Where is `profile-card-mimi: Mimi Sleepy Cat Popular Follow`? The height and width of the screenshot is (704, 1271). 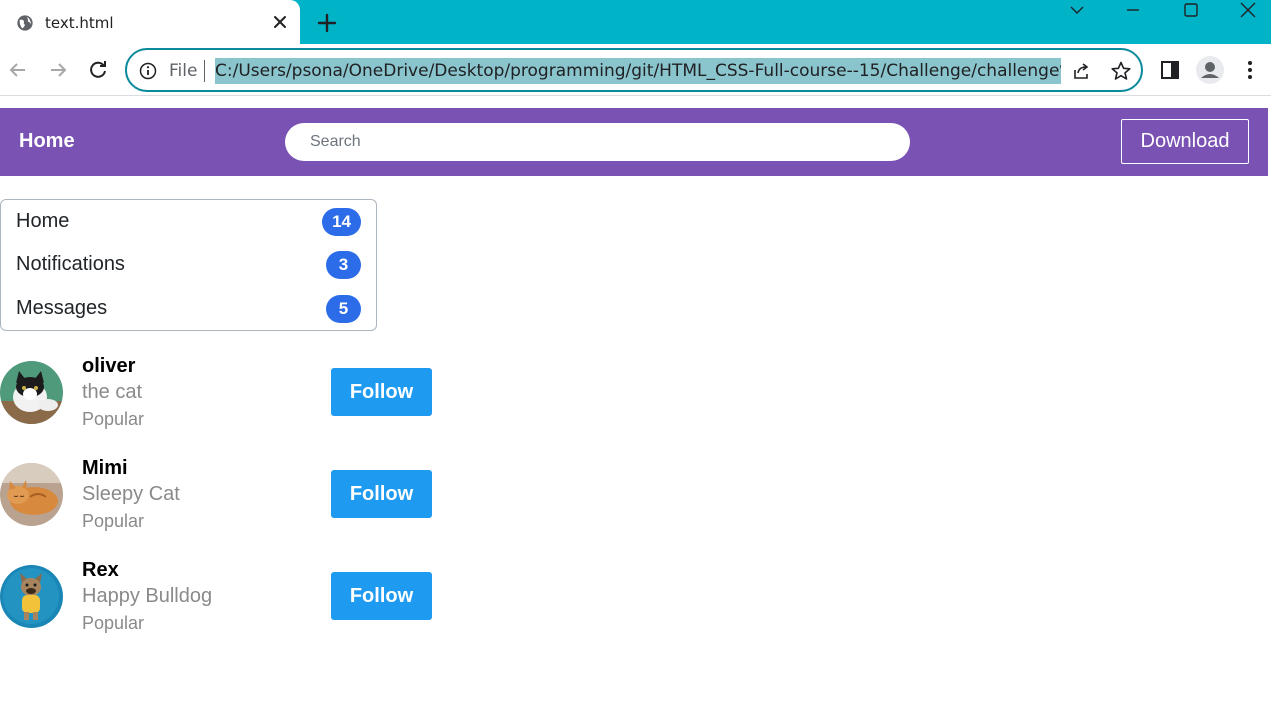
profile-card-mimi: Mimi Sleepy Cat Popular Follow is located at coordinates (220, 505).